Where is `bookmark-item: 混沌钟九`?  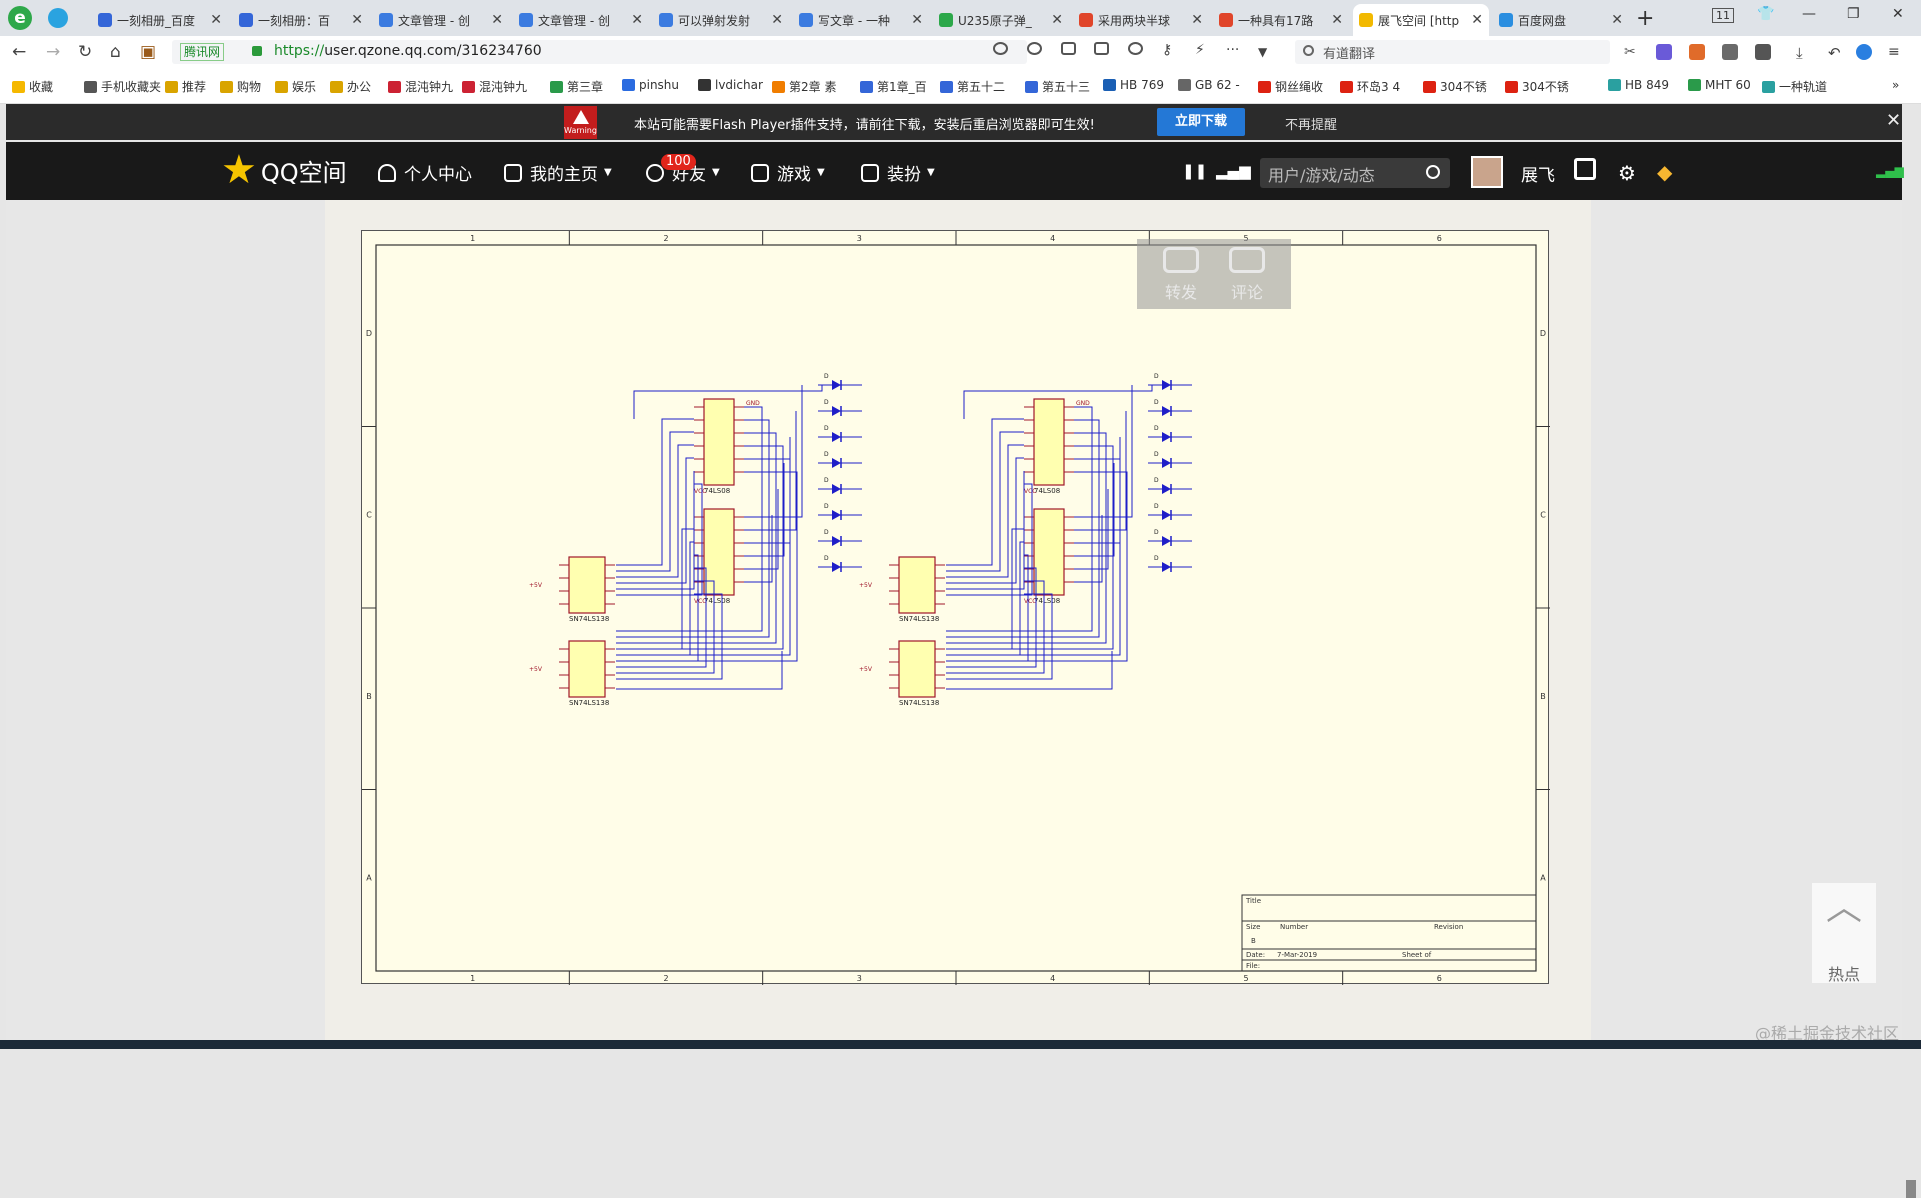
bookmark-item: 混沌钟九 is located at coordinates (420, 86).